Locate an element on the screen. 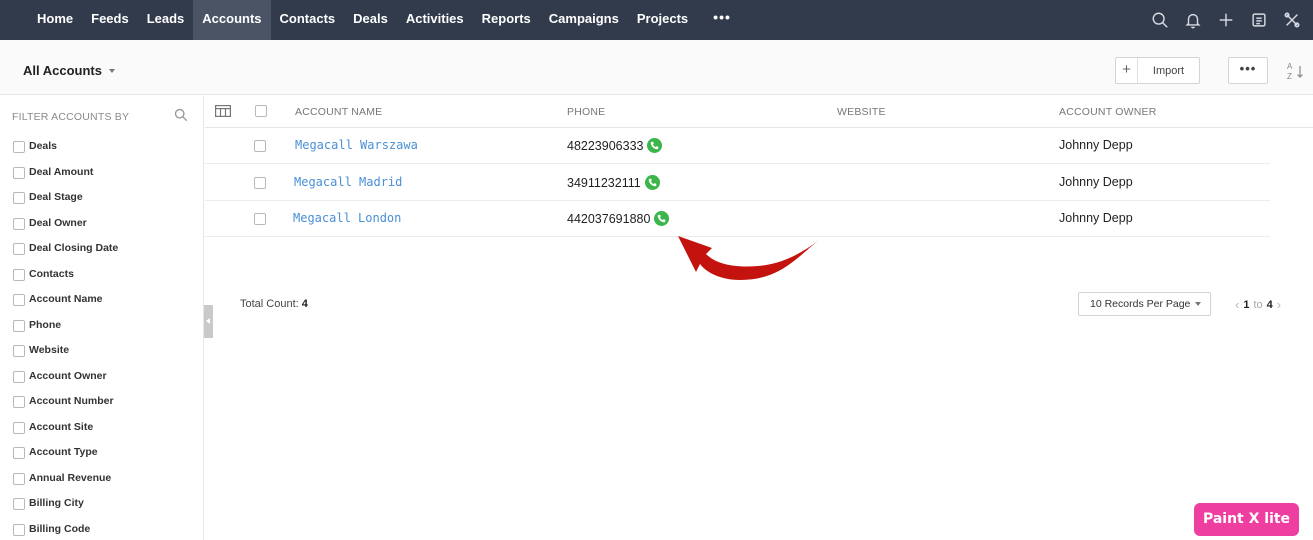 The image size is (1313, 540). filter-item: Account Site is located at coordinates (65, 434).